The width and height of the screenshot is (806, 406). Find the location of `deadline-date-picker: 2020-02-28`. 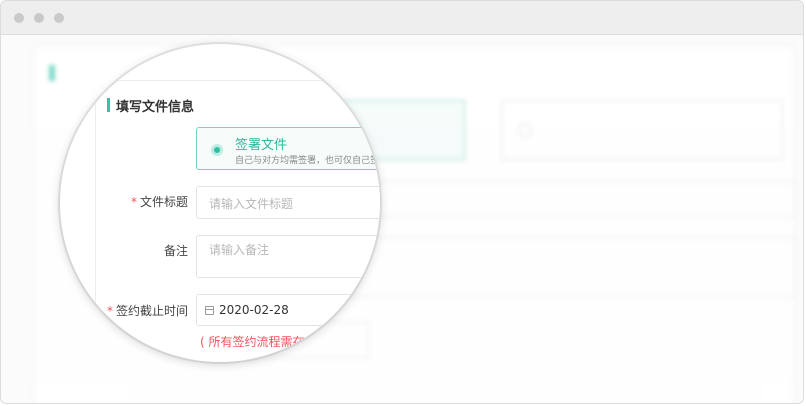

deadline-date-picker: 2020-02-28 is located at coordinates (288, 310).